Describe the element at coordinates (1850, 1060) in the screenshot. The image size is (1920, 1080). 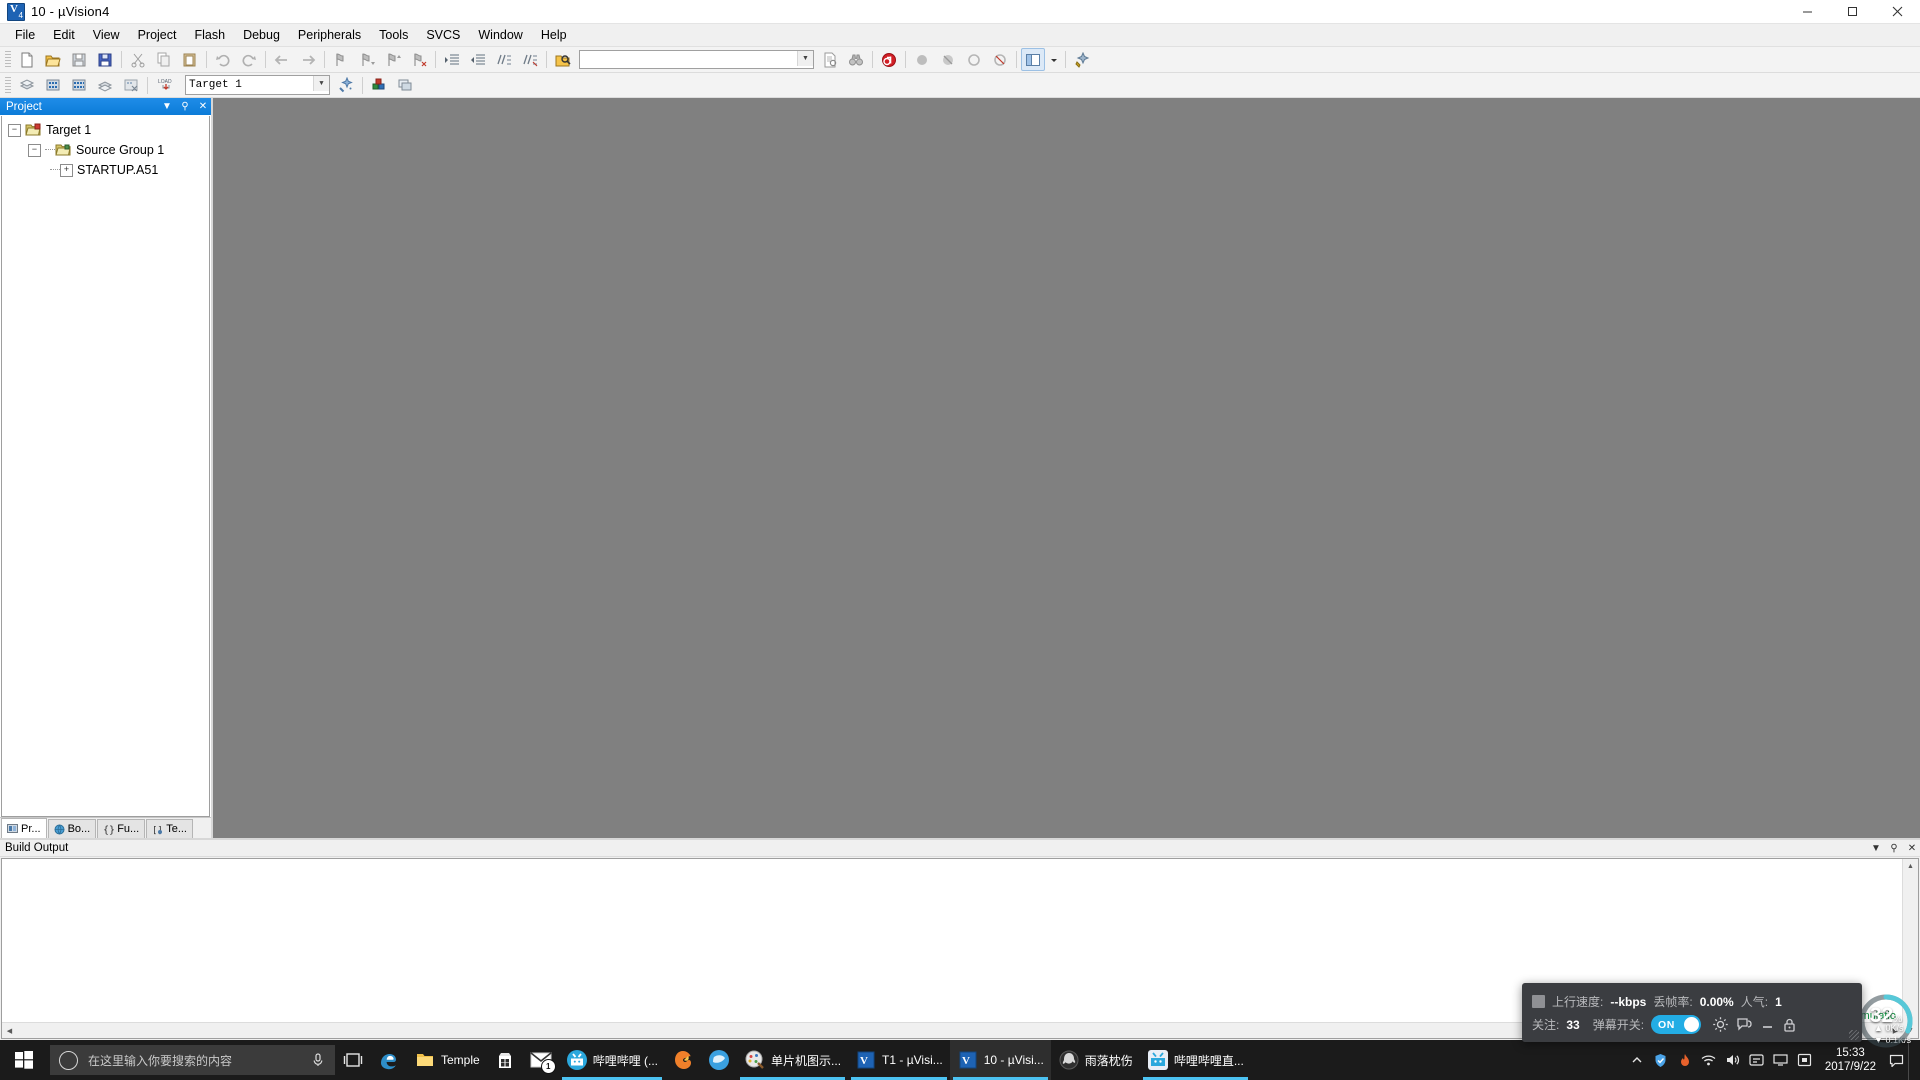
I see `taskbar-clock: 15:33 2017/9/22` at that location.